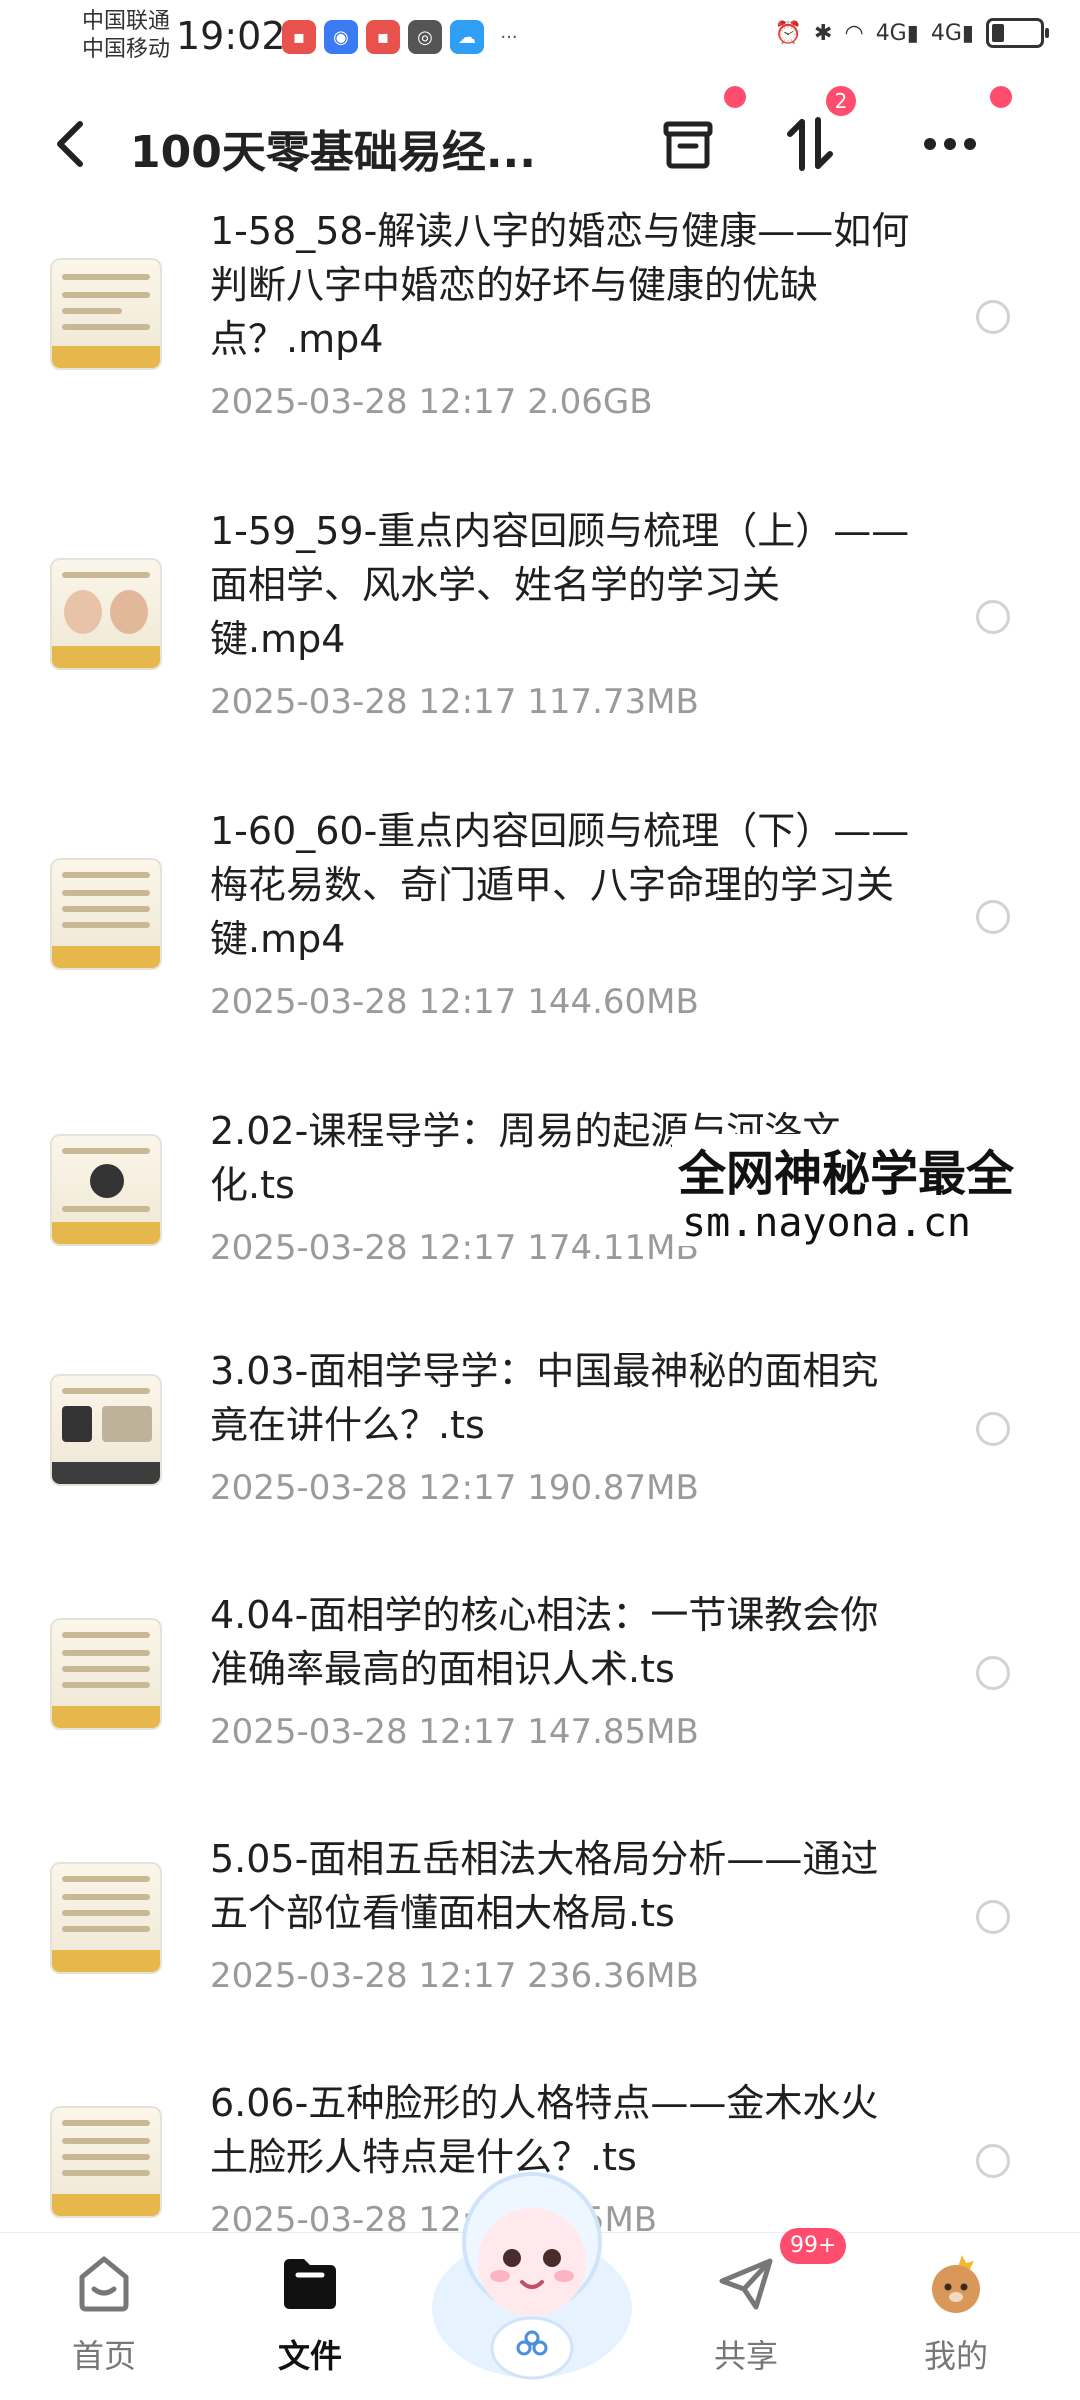  Describe the element at coordinates (544, 1398) in the screenshot. I see `file-name: 3.03-面相学导学：中国最神秘的面相究竟在讲什么？.ts` at that location.